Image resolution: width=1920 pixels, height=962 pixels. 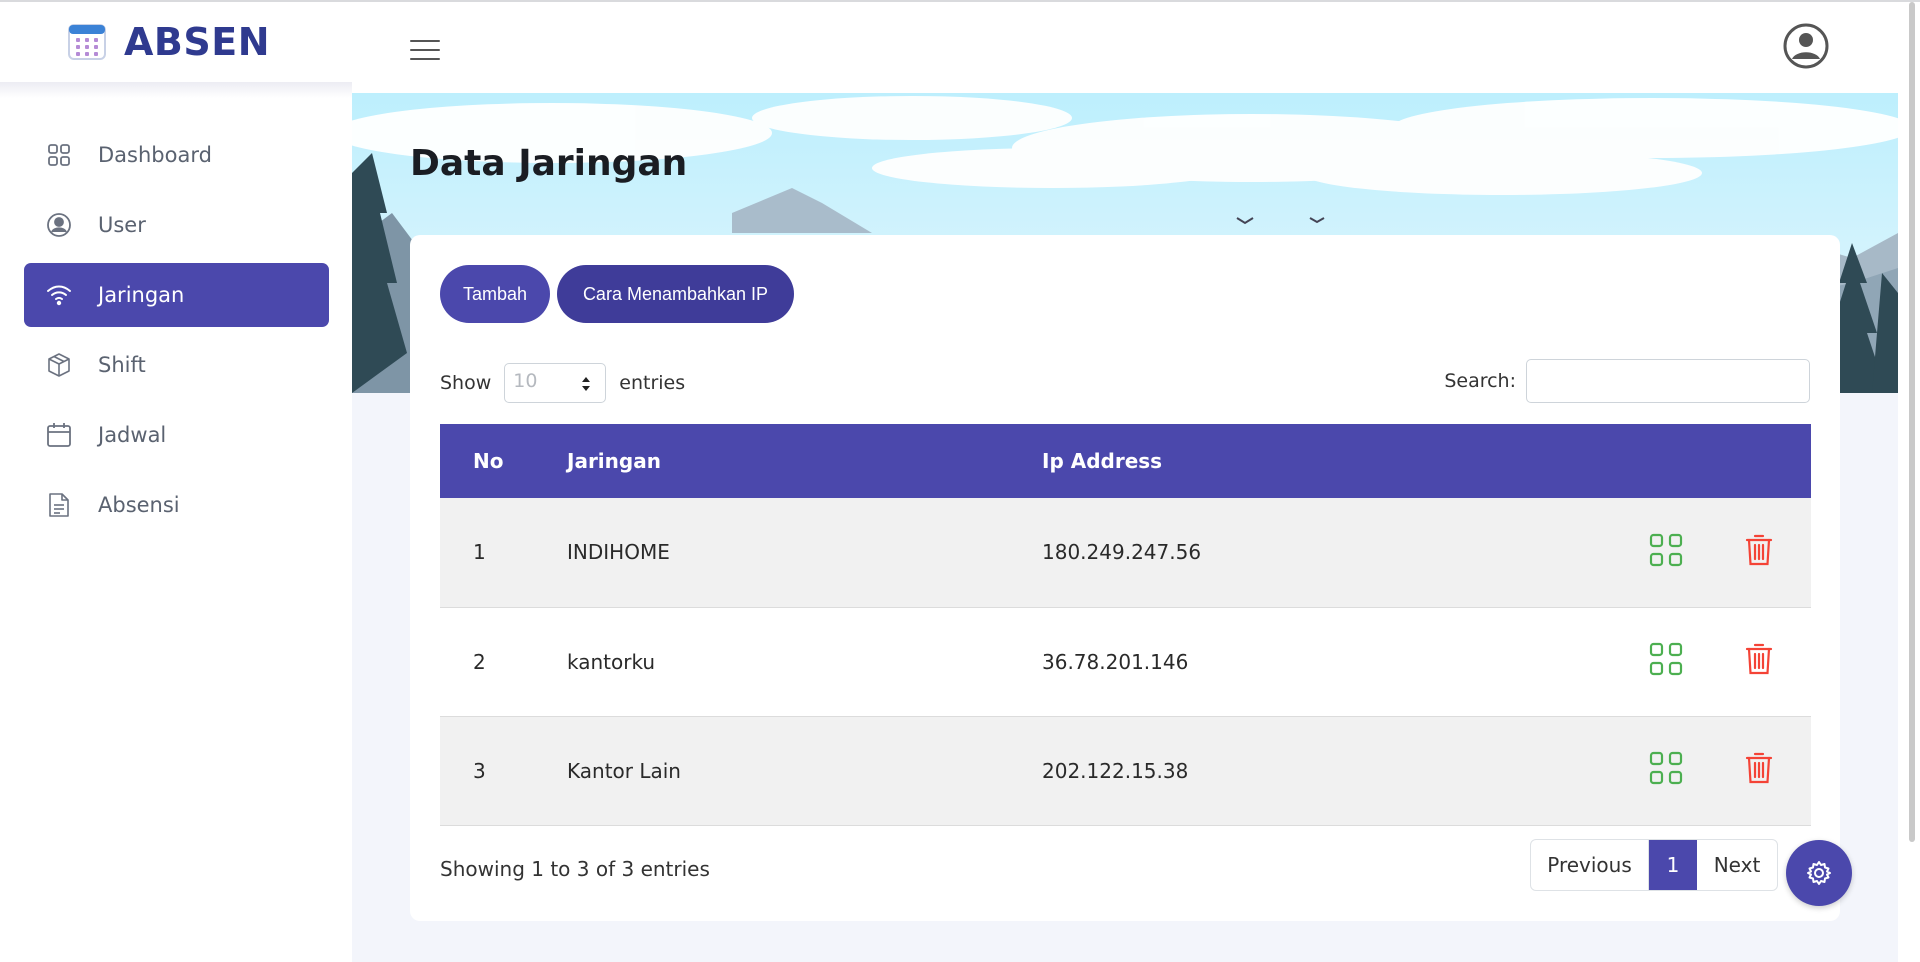 What do you see at coordinates (1673, 865) in the screenshot?
I see `current-page-button: 1` at bounding box center [1673, 865].